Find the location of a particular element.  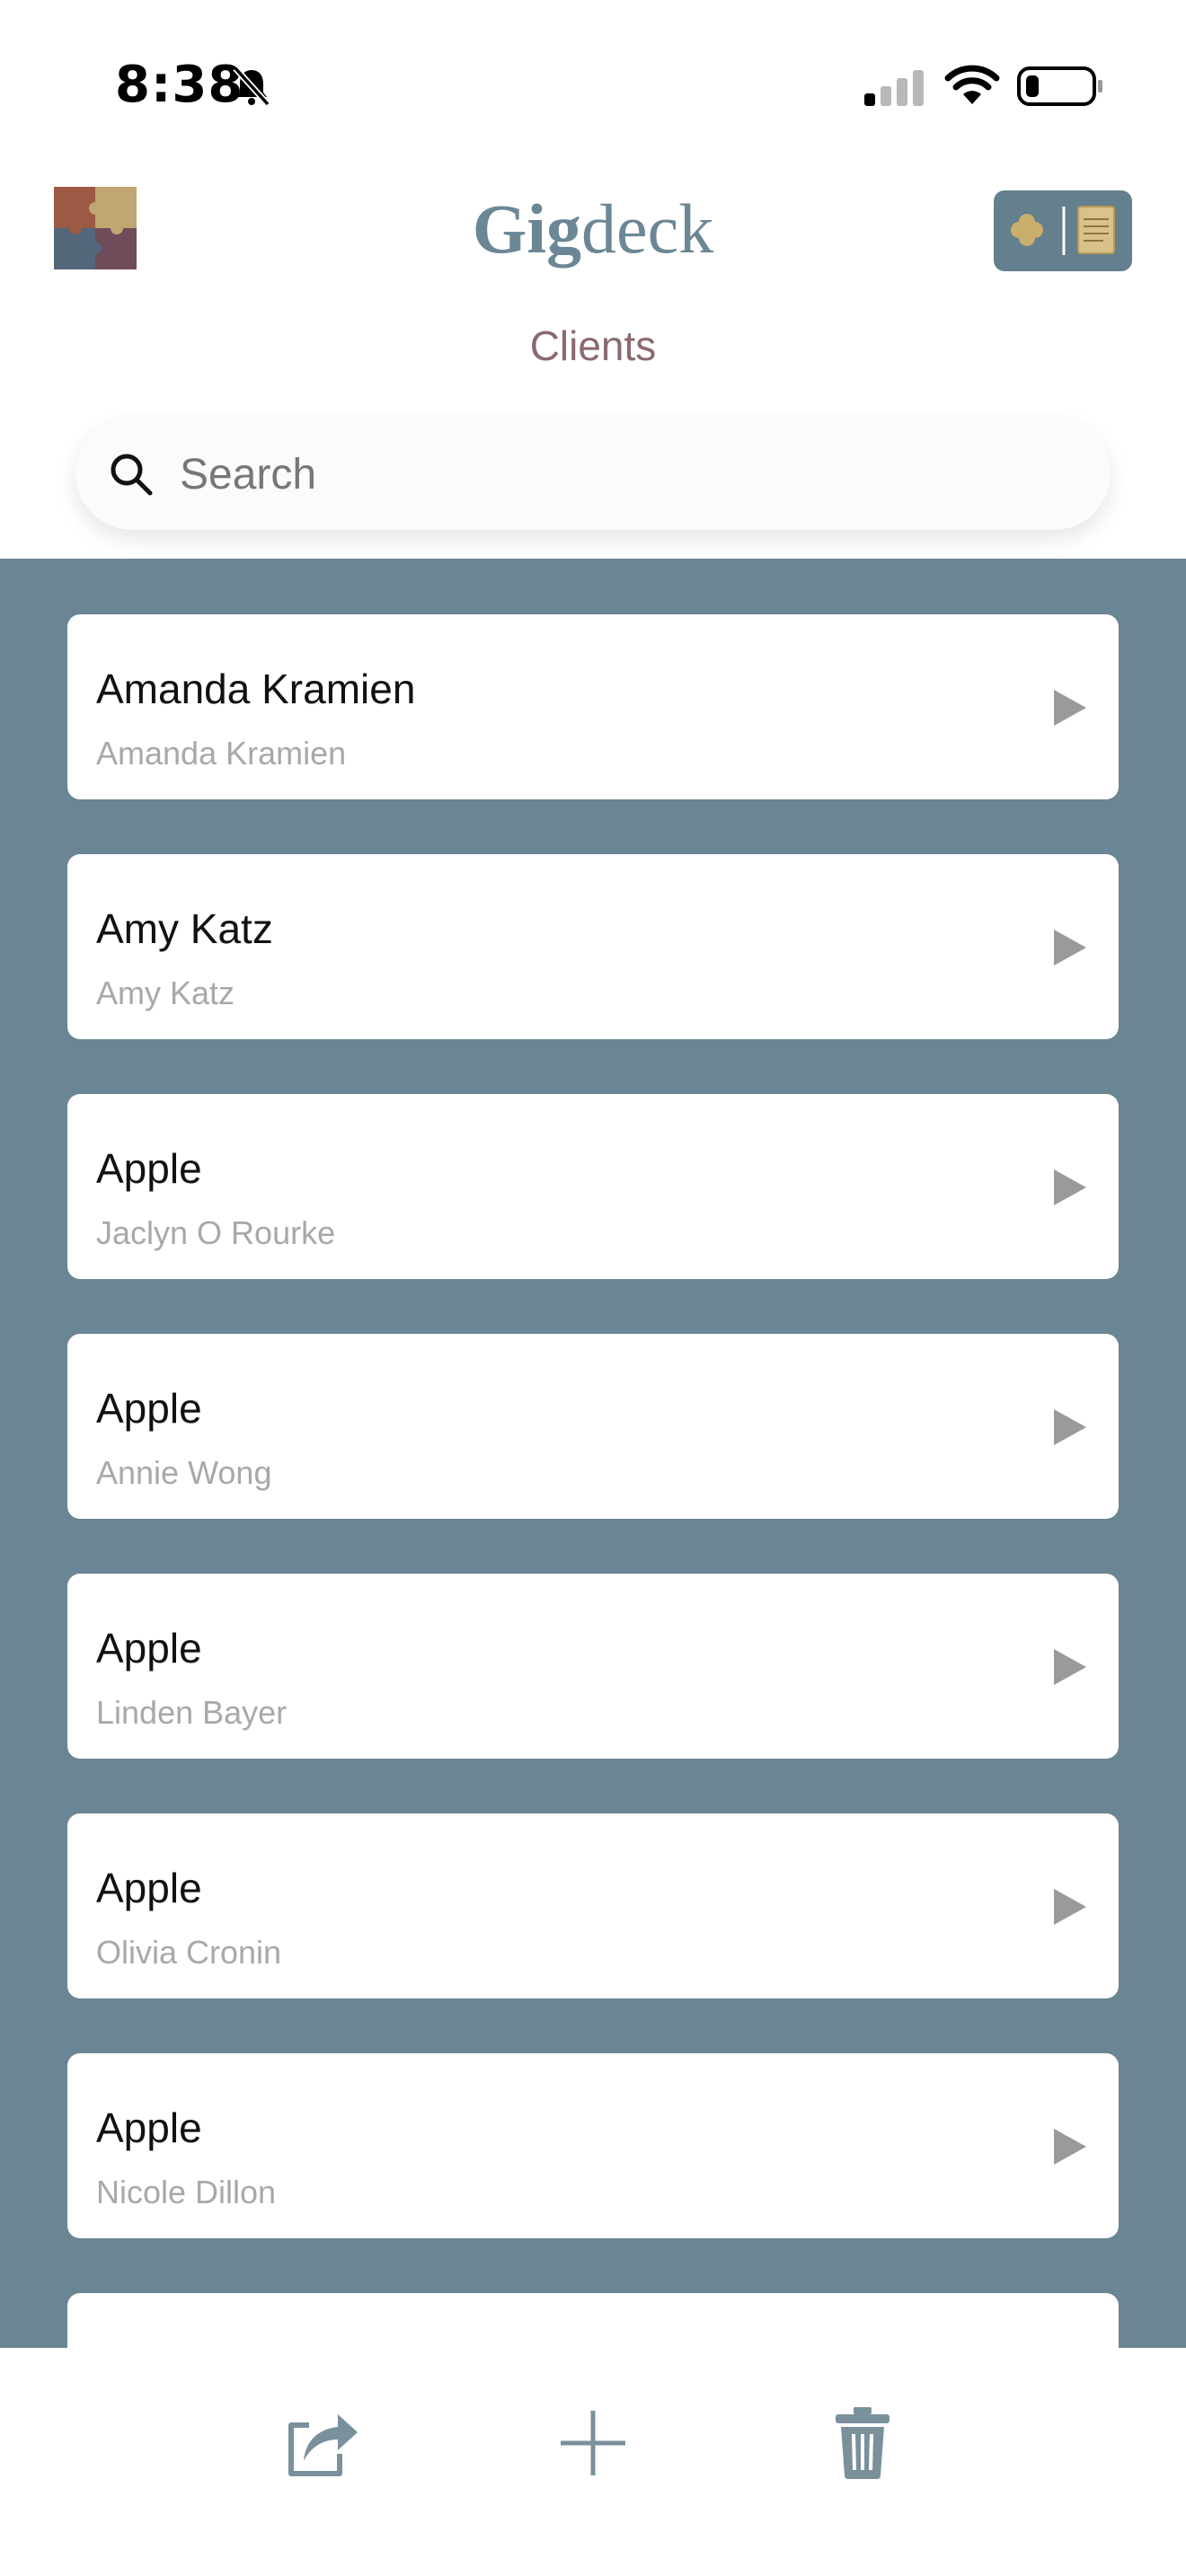

bottom-toolbar is located at coordinates (593, 2462).